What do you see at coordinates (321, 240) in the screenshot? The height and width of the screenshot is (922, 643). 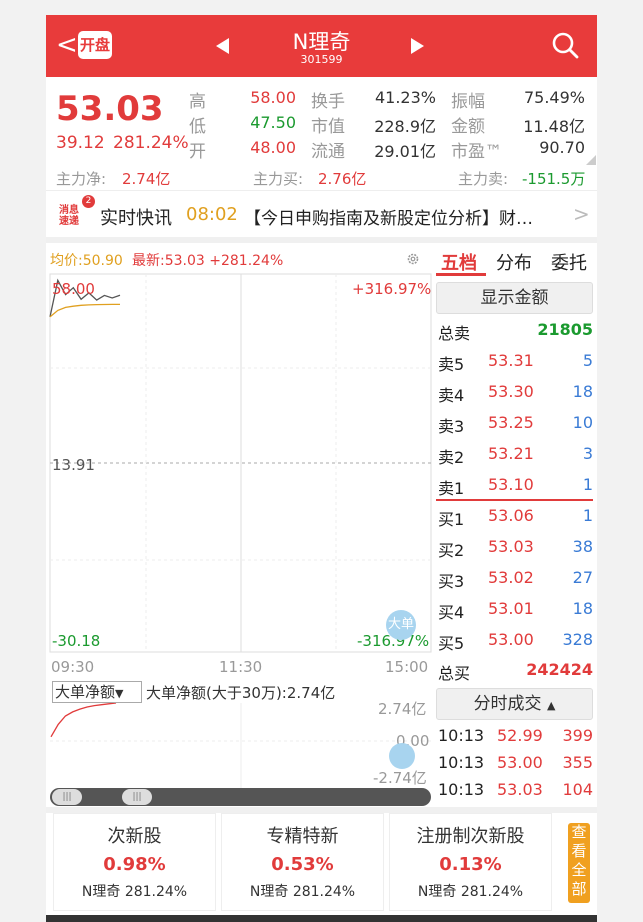 I see `section-divider` at bounding box center [321, 240].